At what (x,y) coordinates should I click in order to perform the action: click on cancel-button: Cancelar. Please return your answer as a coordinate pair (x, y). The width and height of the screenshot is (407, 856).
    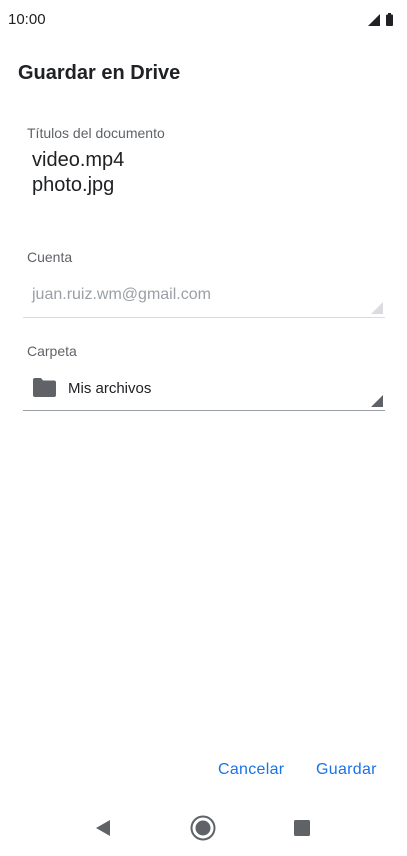
    Looking at the image, I should click on (251, 770).